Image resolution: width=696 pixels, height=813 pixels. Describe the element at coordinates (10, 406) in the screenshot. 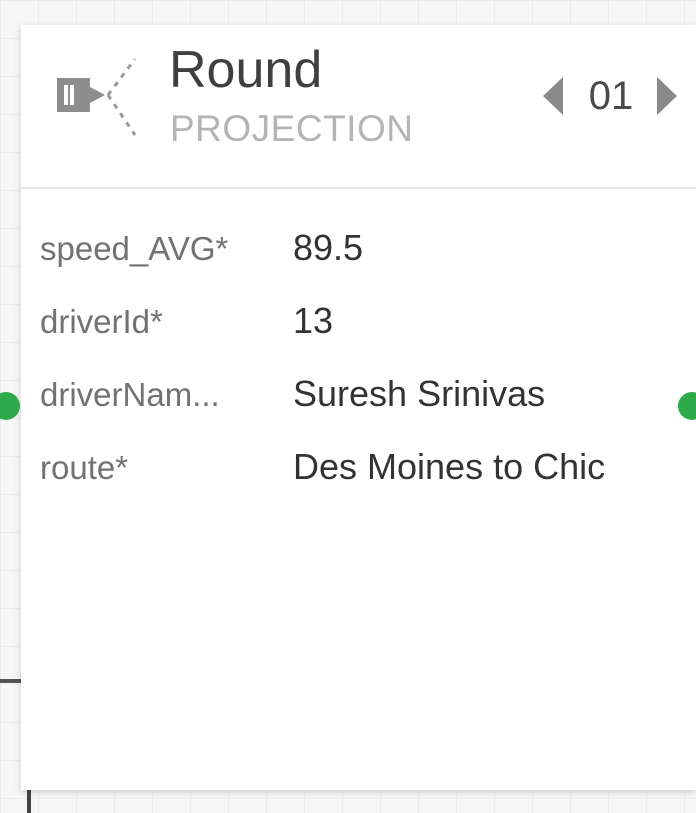

I see `input-port-icon` at that location.